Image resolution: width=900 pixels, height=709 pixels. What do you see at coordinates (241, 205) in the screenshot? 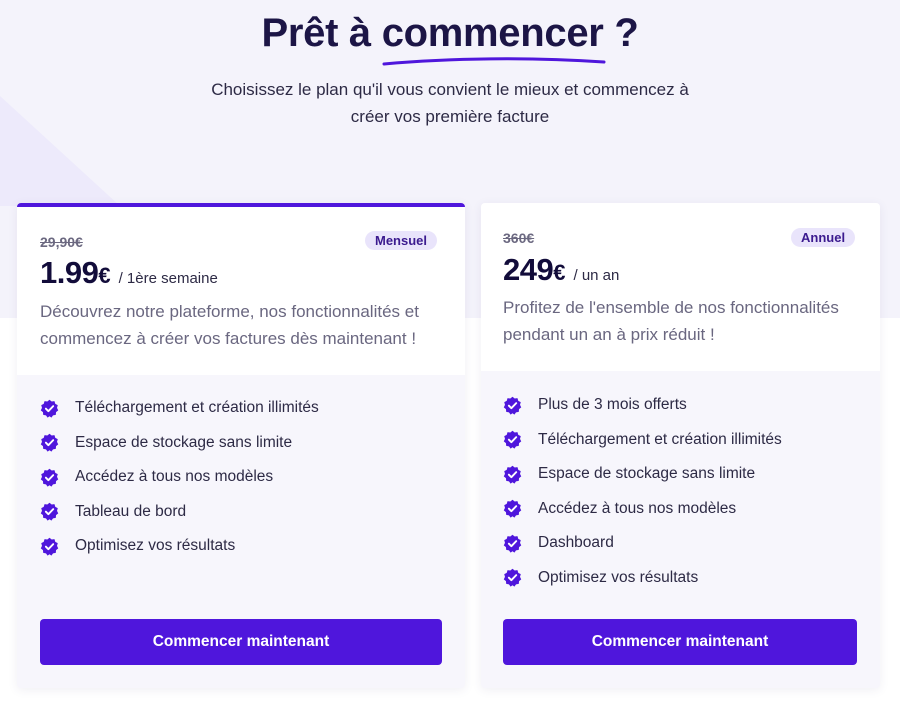
I see `card-accent-bar` at bounding box center [241, 205].